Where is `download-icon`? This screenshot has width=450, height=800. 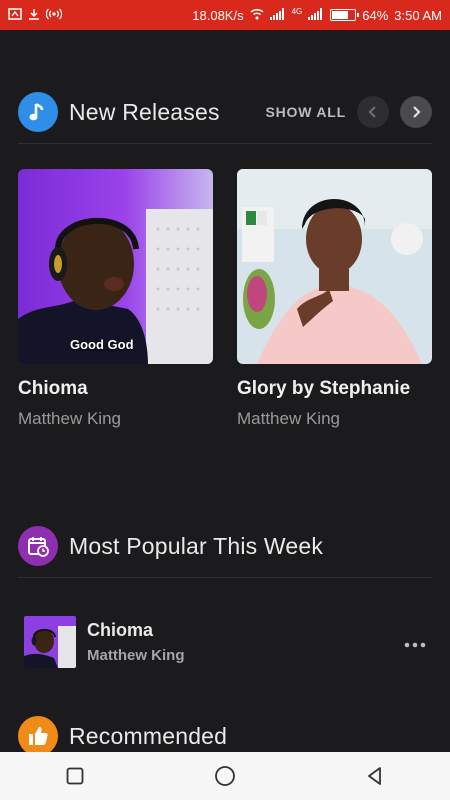
download-icon is located at coordinates (34, 15).